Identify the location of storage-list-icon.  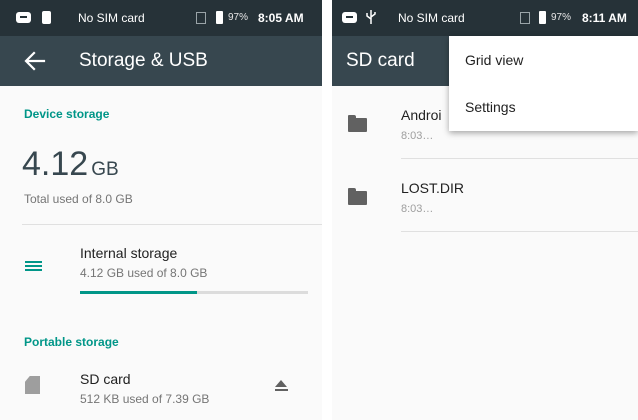
(33, 268).